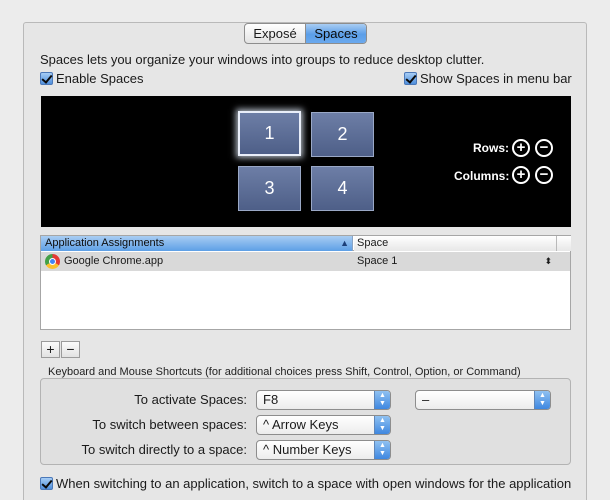 This screenshot has width=610, height=500. I want to click on columns-label: Columns:, so click(482, 176).